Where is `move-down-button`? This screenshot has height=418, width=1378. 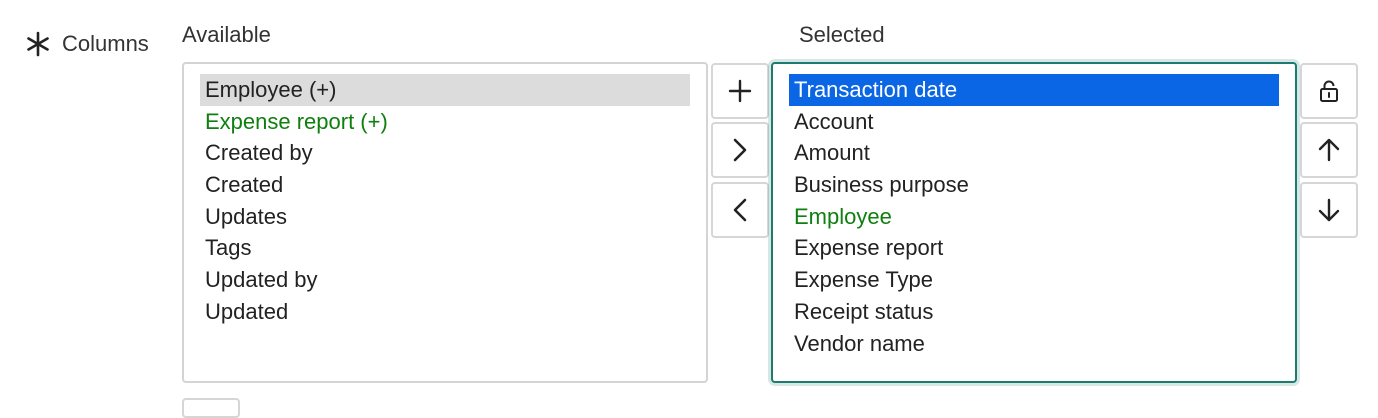
move-down-button is located at coordinates (1329, 210).